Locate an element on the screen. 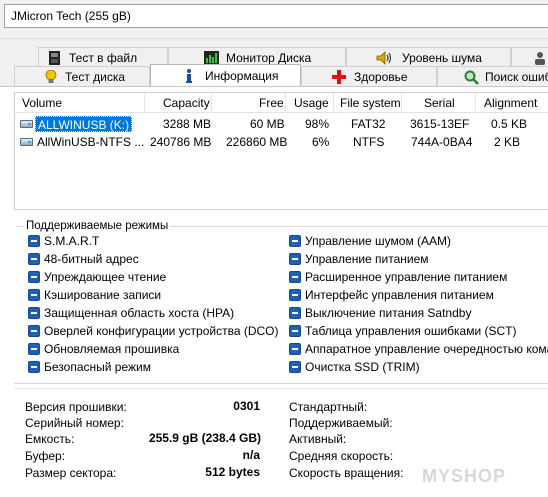 This screenshot has width=548, height=497. mode-label: Расширенное управление питанием is located at coordinates (406, 277).